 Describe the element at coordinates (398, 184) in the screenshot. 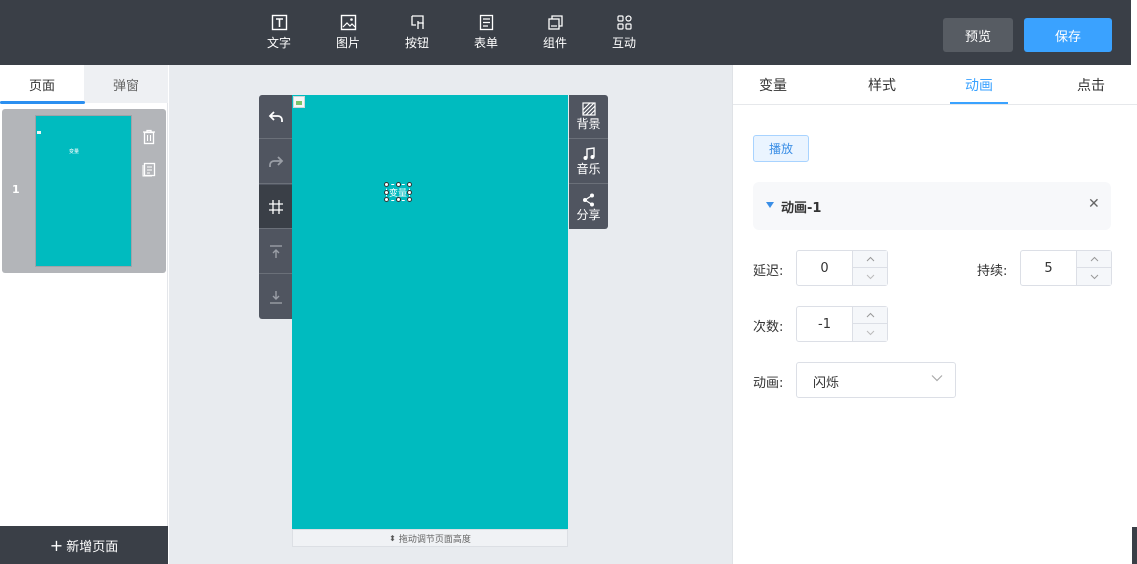

I see `resize-handle-top` at that location.